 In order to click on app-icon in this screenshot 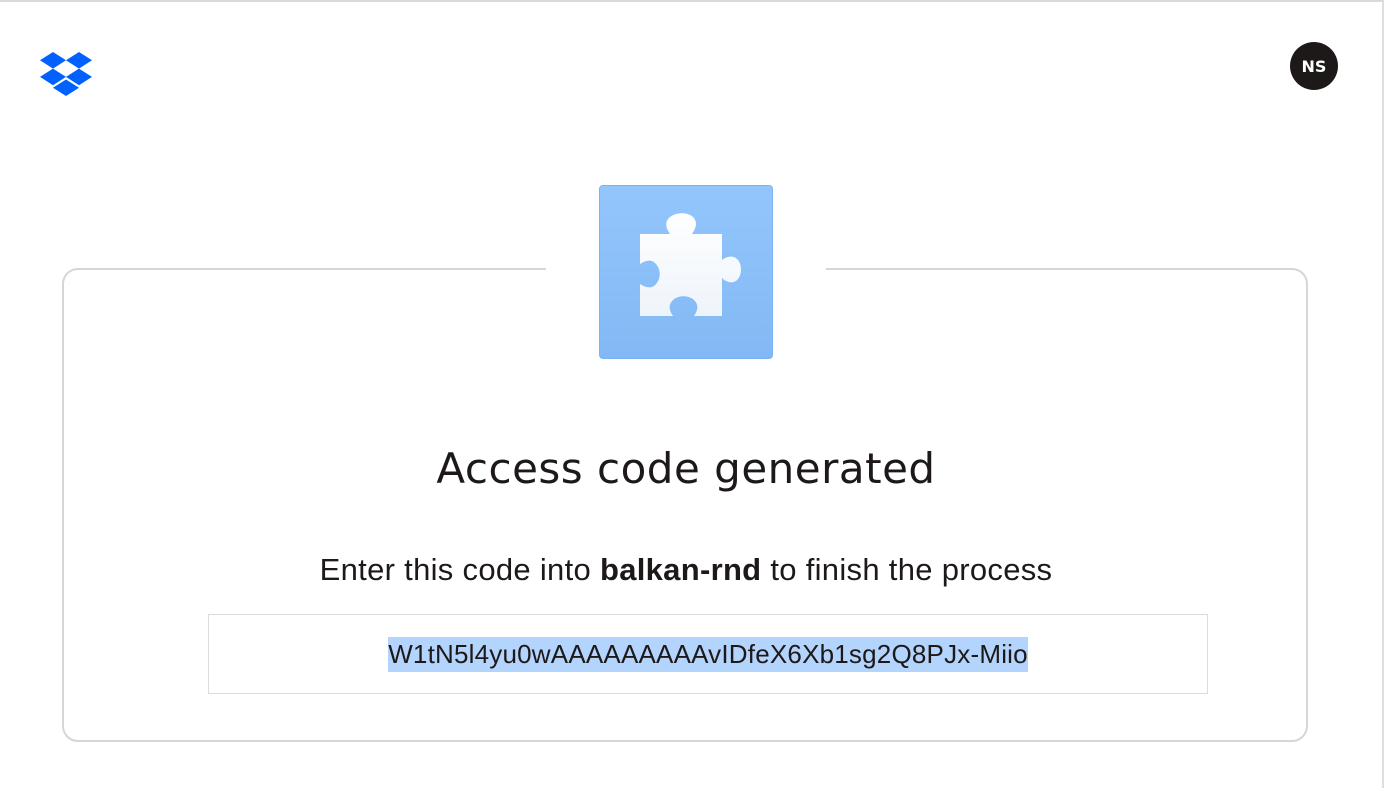, I will do `click(686, 272)`.